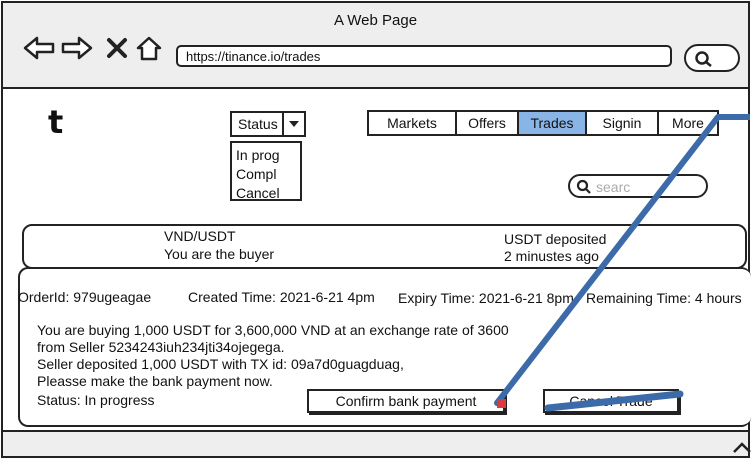 Image resolution: width=751 pixels, height=459 pixels. I want to click on left-arrow-icon, so click(39, 48).